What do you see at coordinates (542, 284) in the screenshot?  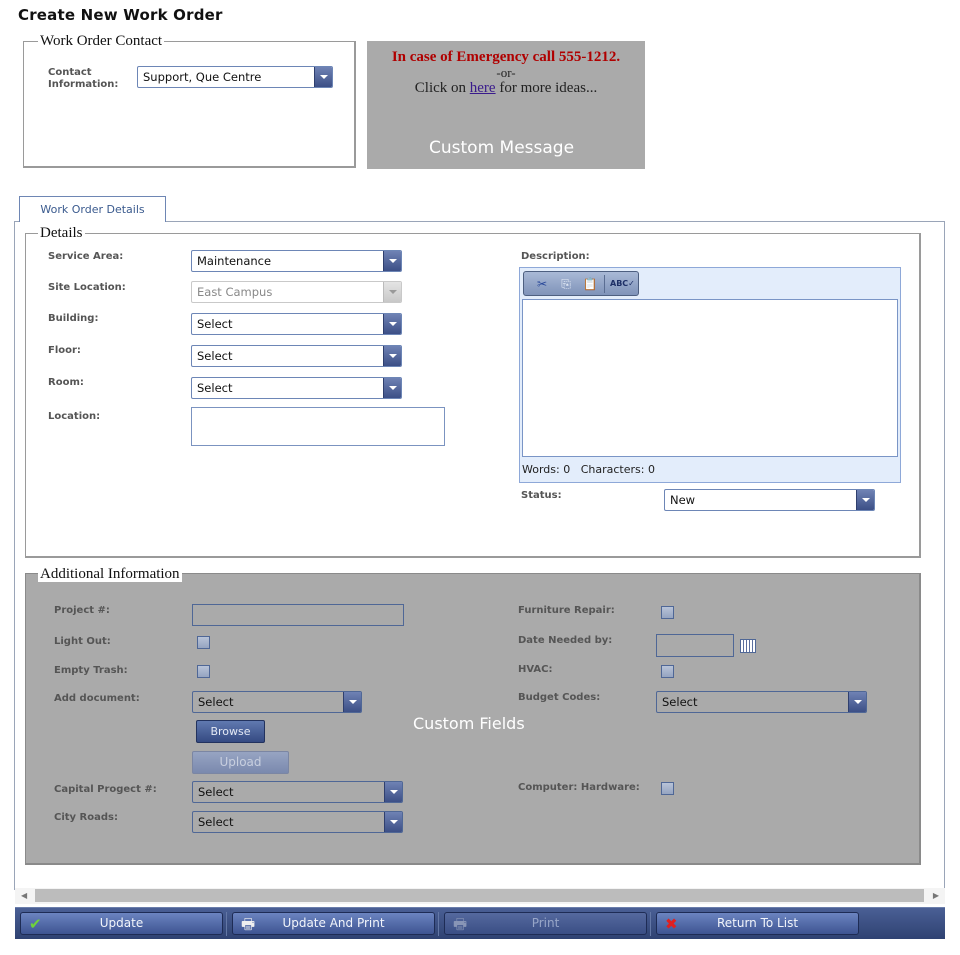 I see `cut-icon: ✂` at bounding box center [542, 284].